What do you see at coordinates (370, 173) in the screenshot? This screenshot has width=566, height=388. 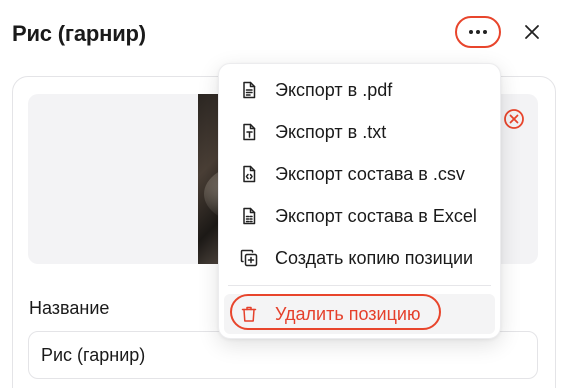 I see `menu-item-label: Экспорт состава в .csv` at bounding box center [370, 173].